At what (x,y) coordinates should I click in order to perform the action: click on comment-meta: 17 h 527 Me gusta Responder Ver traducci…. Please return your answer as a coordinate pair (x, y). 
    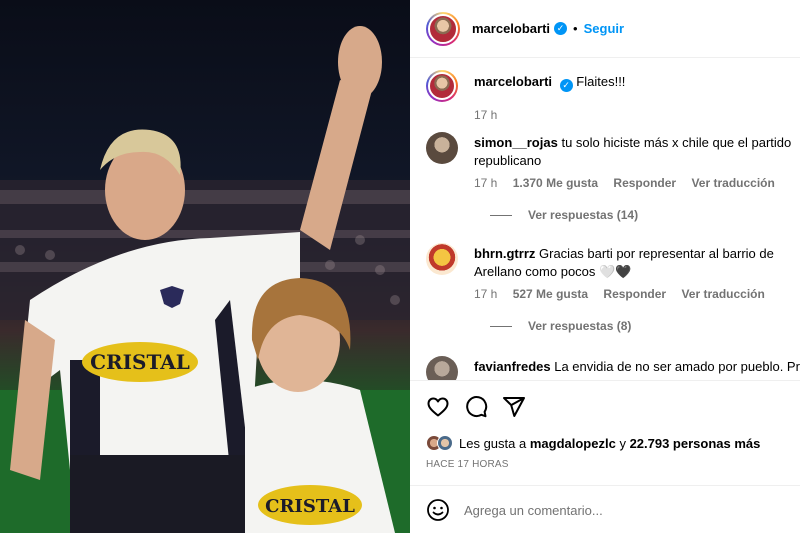
    Looking at the image, I should click on (625, 294).